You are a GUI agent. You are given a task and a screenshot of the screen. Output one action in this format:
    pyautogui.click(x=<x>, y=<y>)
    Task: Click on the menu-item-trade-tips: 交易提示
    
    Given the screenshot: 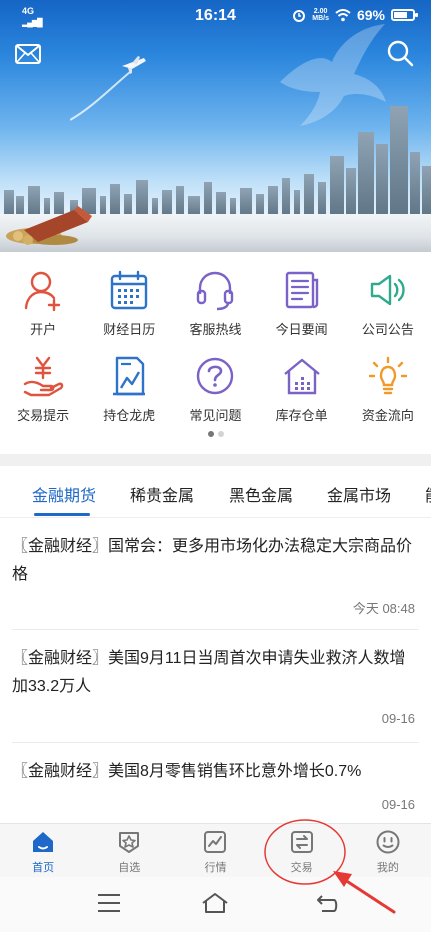 What is the action you would take?
    pyautogui.click(x=43, y=389)
    